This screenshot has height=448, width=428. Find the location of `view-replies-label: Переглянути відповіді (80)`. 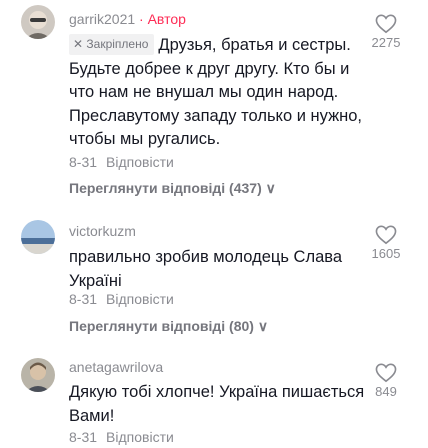

view-replies-label: Переглянути відповіді (80) is located at coordinates (161, 326).